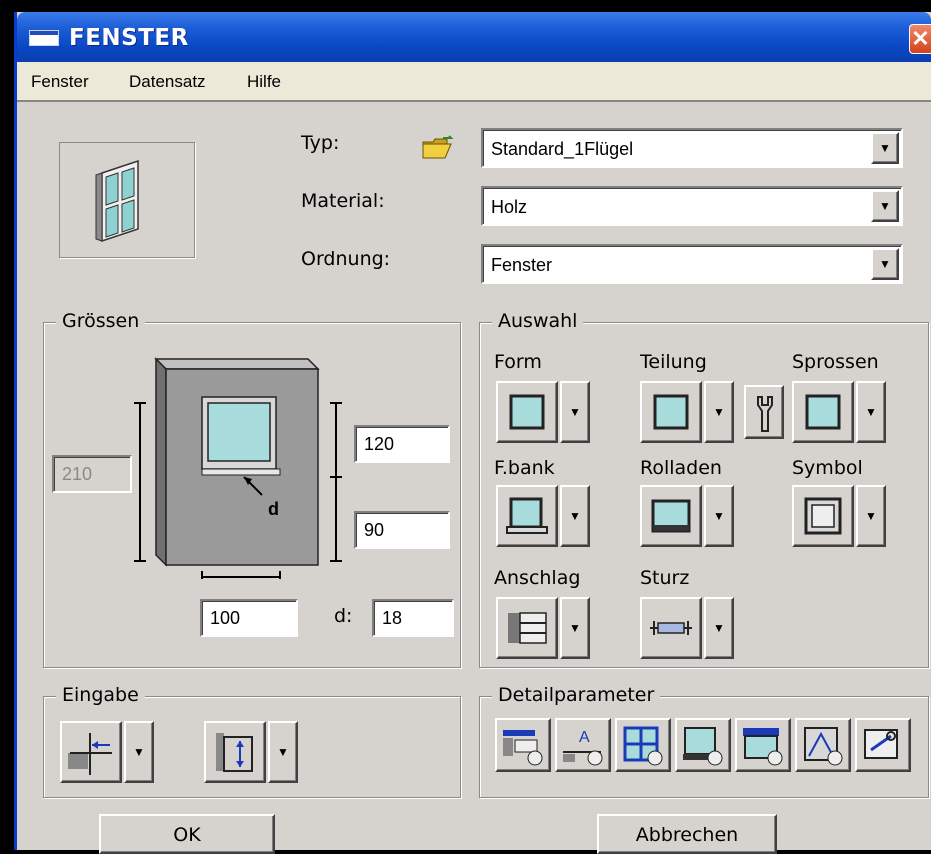 The width and height of the screenshot is (931, 854). I want to click on insert-height-icon, so click(235, 752).